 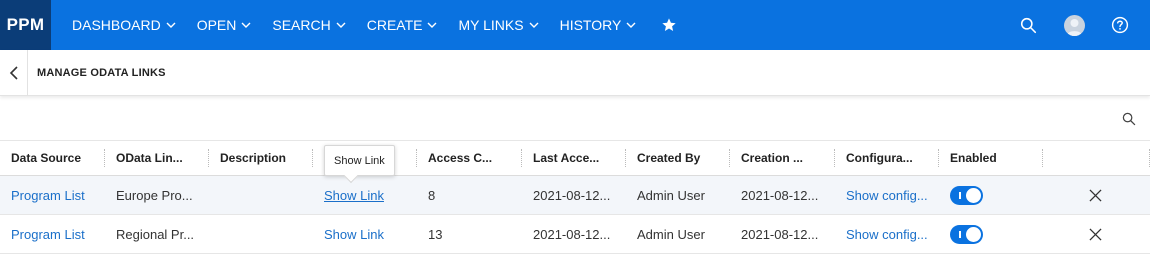 I want to click on column-header-label: Description, so click(x=253, y=158).